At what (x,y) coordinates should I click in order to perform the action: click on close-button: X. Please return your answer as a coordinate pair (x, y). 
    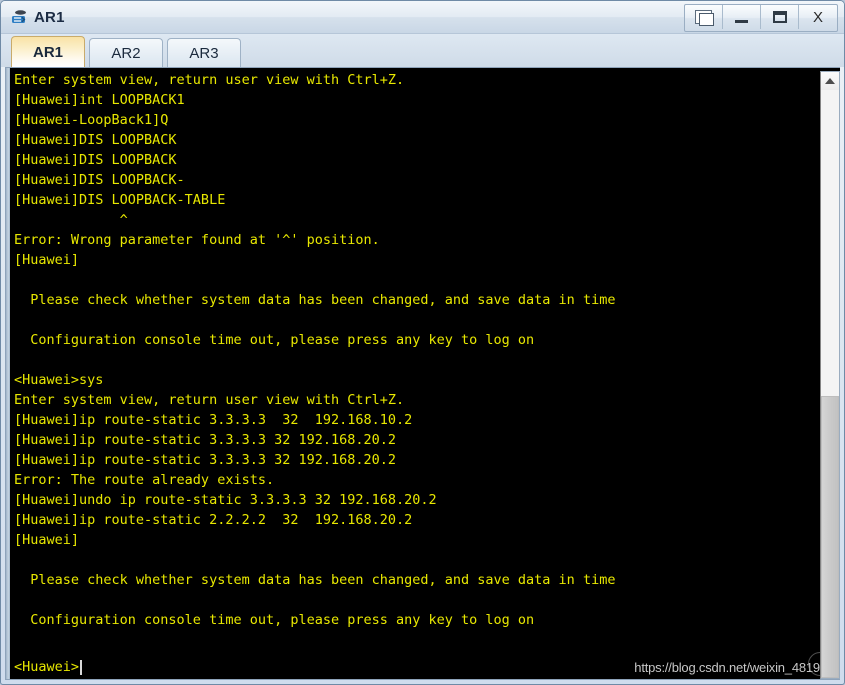
    Looking at the image, I should click on (818, 17).